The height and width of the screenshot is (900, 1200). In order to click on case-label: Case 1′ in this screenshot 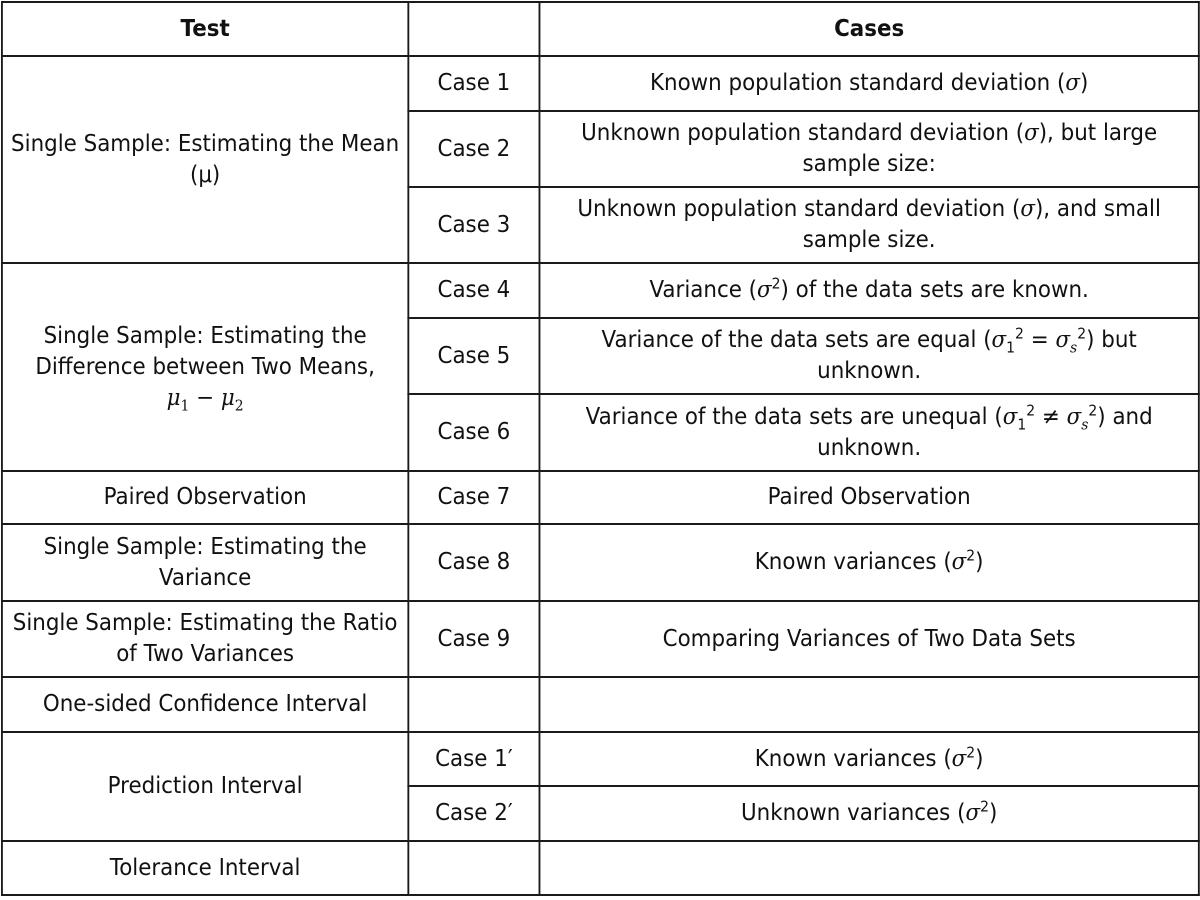, I will do `click(474, 759)`.